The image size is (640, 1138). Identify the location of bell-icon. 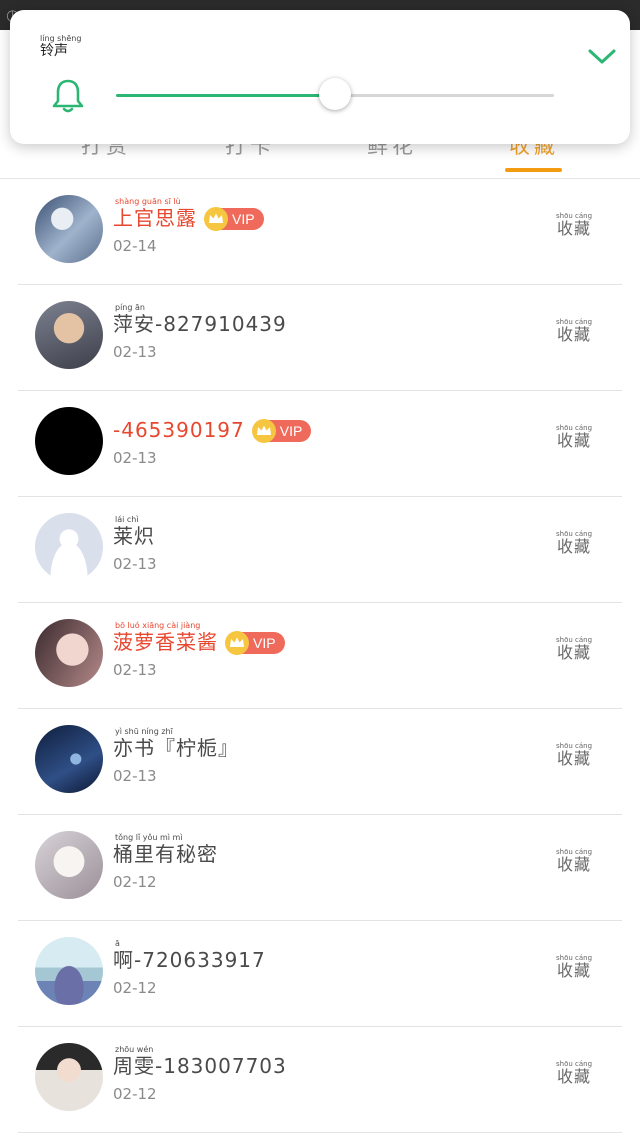
(68, 96).